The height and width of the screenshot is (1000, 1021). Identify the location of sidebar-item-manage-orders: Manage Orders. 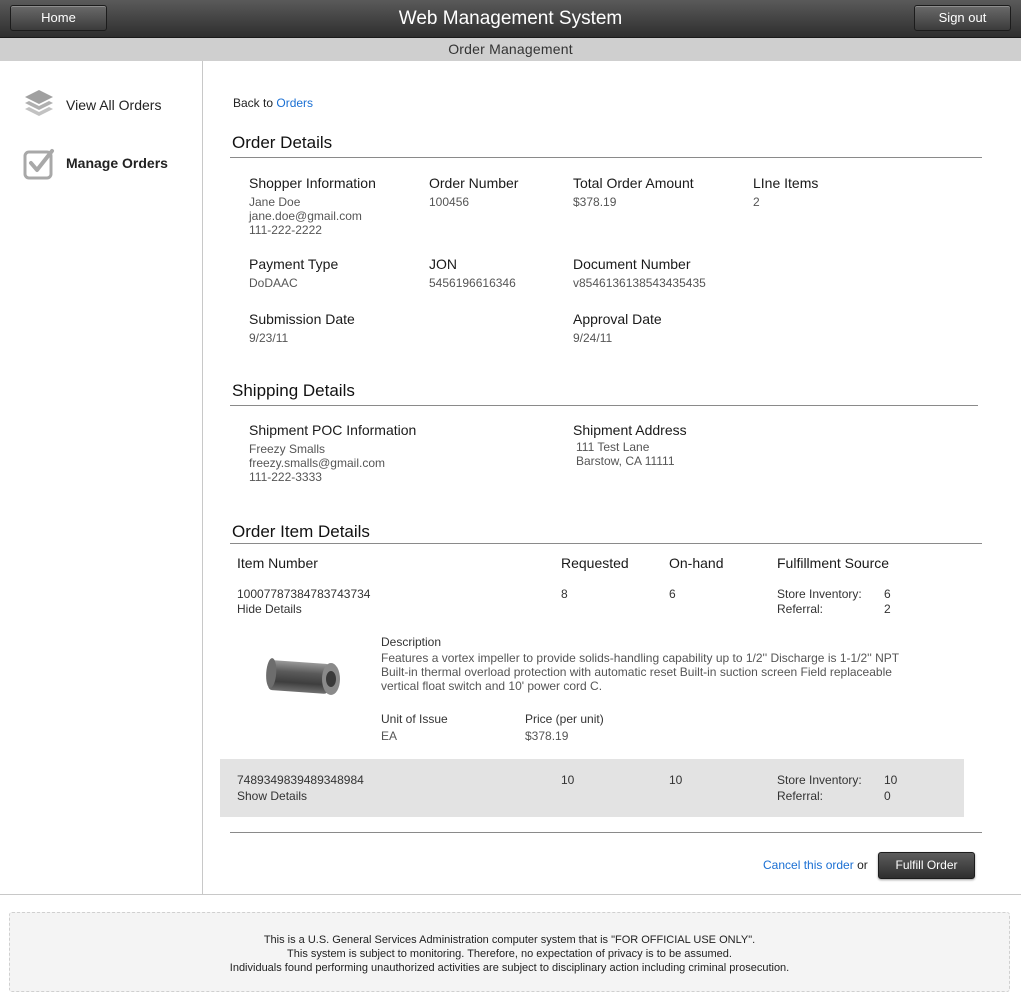
(107, 163).